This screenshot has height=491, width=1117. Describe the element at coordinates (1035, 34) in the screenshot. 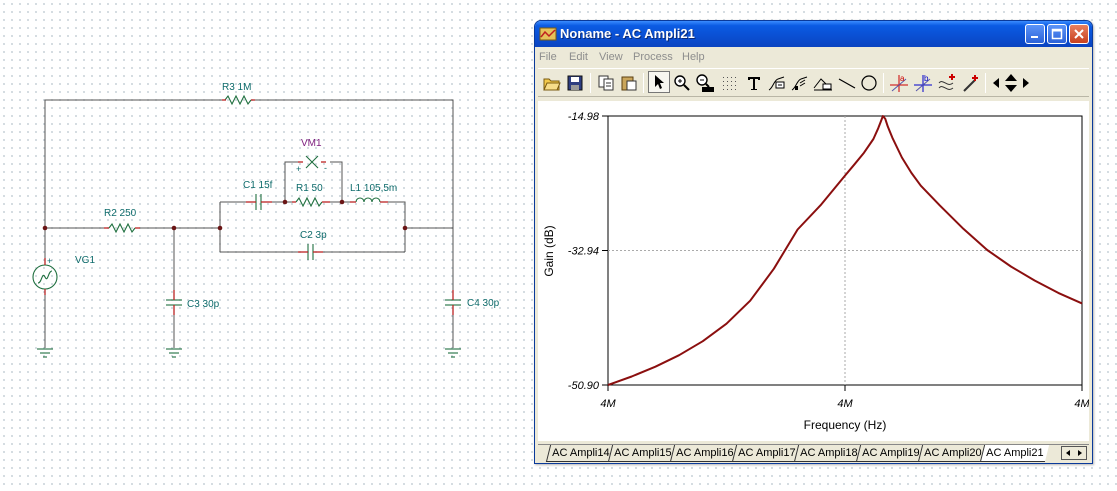

I see `minimize-button` at that location.